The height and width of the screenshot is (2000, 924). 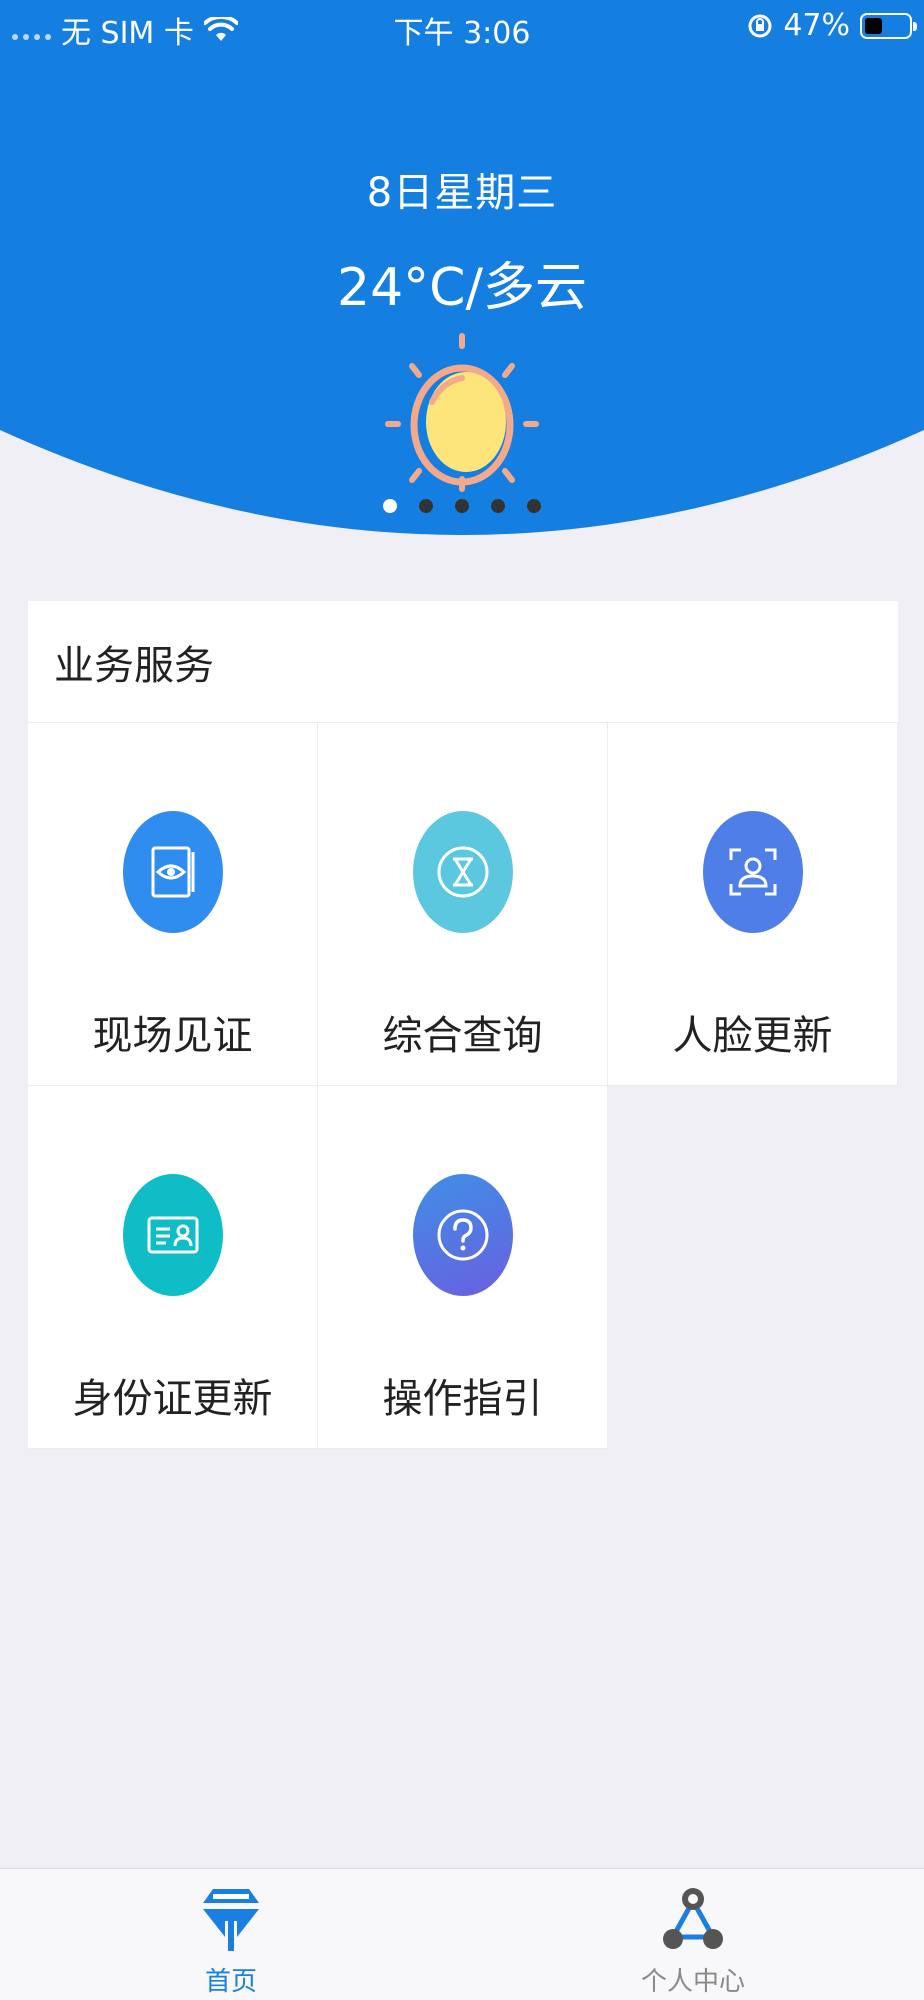 What do you see at coordinates (462, 193) in the screenshot?
I see `weather-date: 8日星期三` at bounding box center [462, 193].